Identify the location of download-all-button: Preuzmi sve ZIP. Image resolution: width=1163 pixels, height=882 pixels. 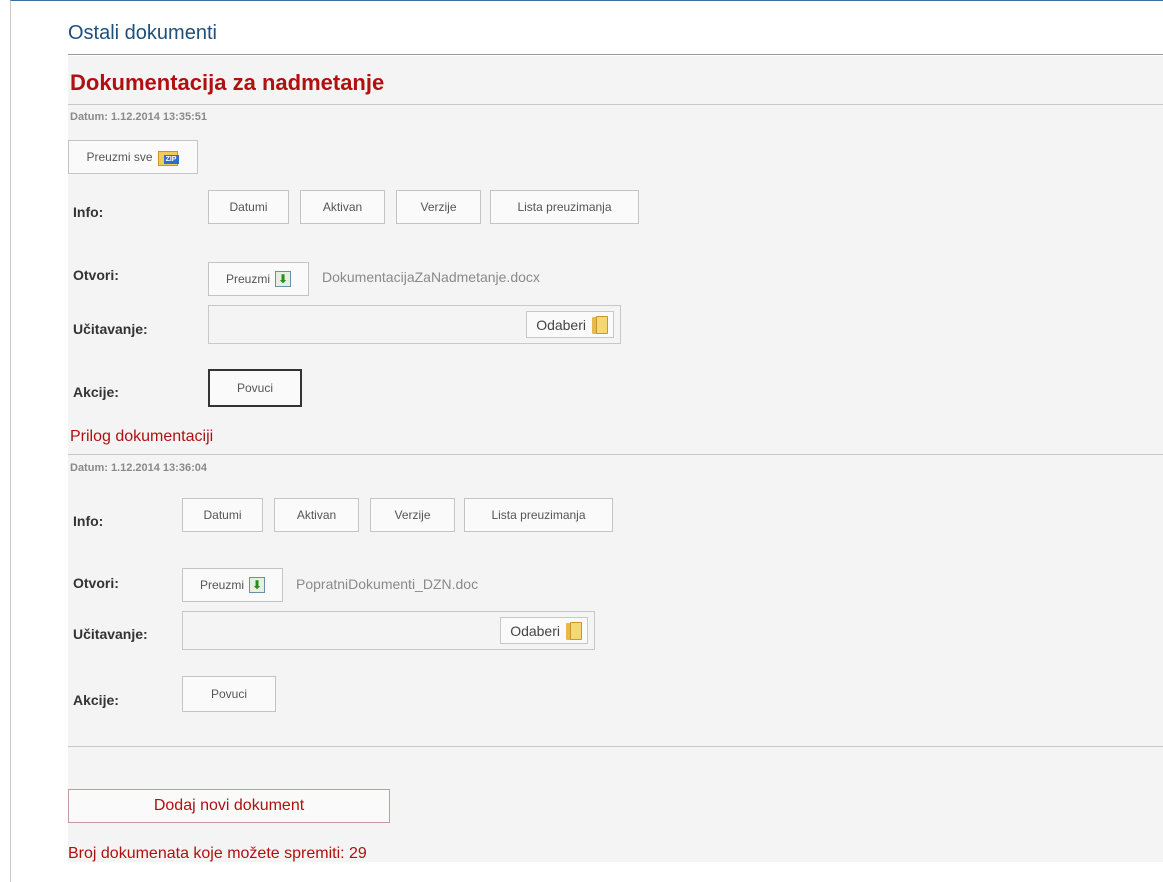
(133, 157).